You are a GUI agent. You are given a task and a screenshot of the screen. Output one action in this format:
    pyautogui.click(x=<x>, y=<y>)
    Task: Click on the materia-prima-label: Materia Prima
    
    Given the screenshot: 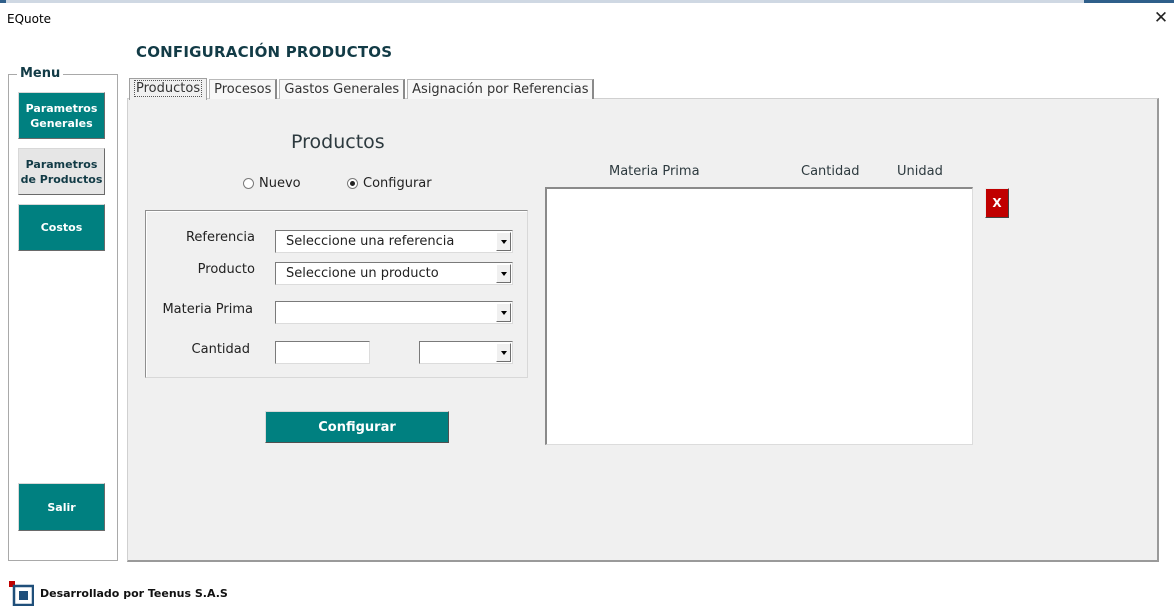 What is the action you would take?
    pyautogui.click(x=207, y=309)
    